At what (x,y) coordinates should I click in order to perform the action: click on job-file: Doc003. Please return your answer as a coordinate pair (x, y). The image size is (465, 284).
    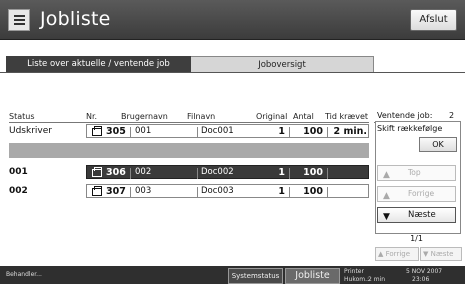
    Looking at the image, I should click on (217, 191).